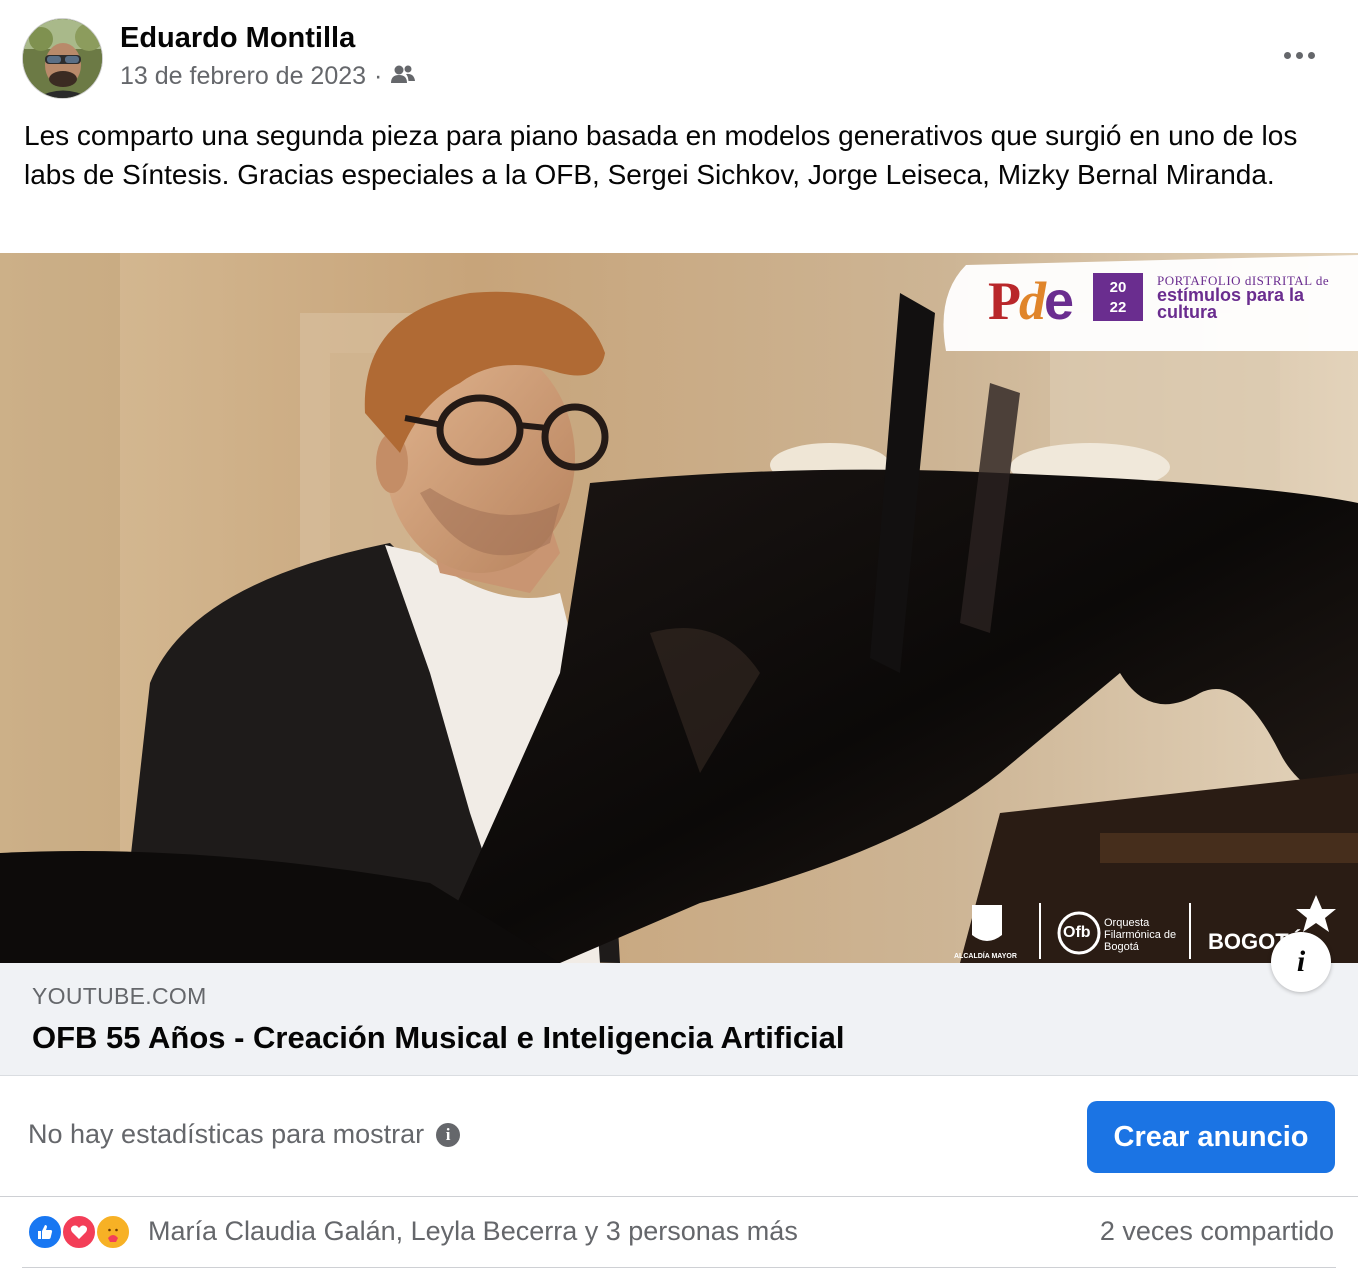  I want to click on pde-wordmark: Pde, so click(1031, 301).